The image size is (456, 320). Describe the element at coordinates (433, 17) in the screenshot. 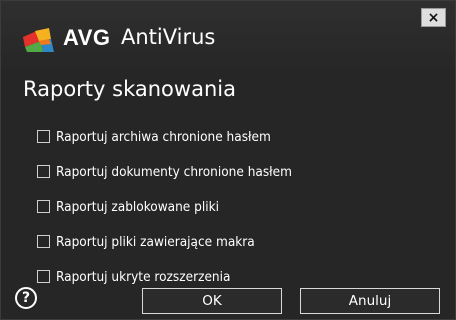

I see `close-button: ×` at that location.